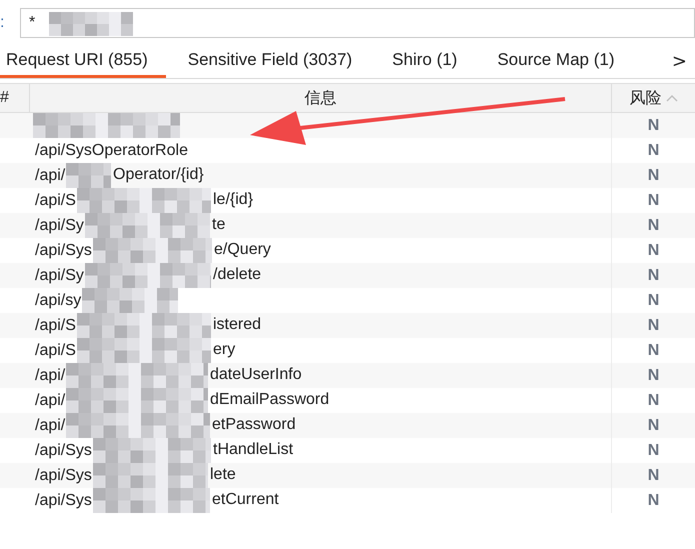  What do you see at coordinates (219, 225) in the screenshot?
I see `table-cell: te` at bounding box center [219, 225].